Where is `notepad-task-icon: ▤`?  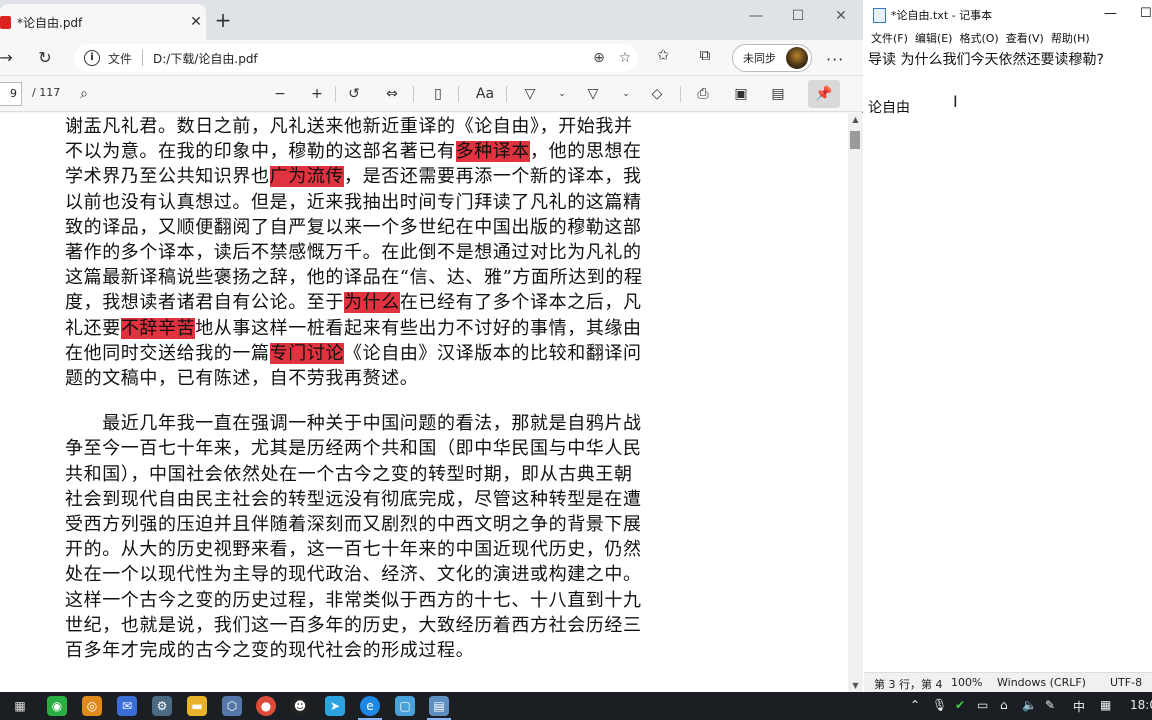
notepad-task-icon: ▤ is located at coordinates (439, 706).